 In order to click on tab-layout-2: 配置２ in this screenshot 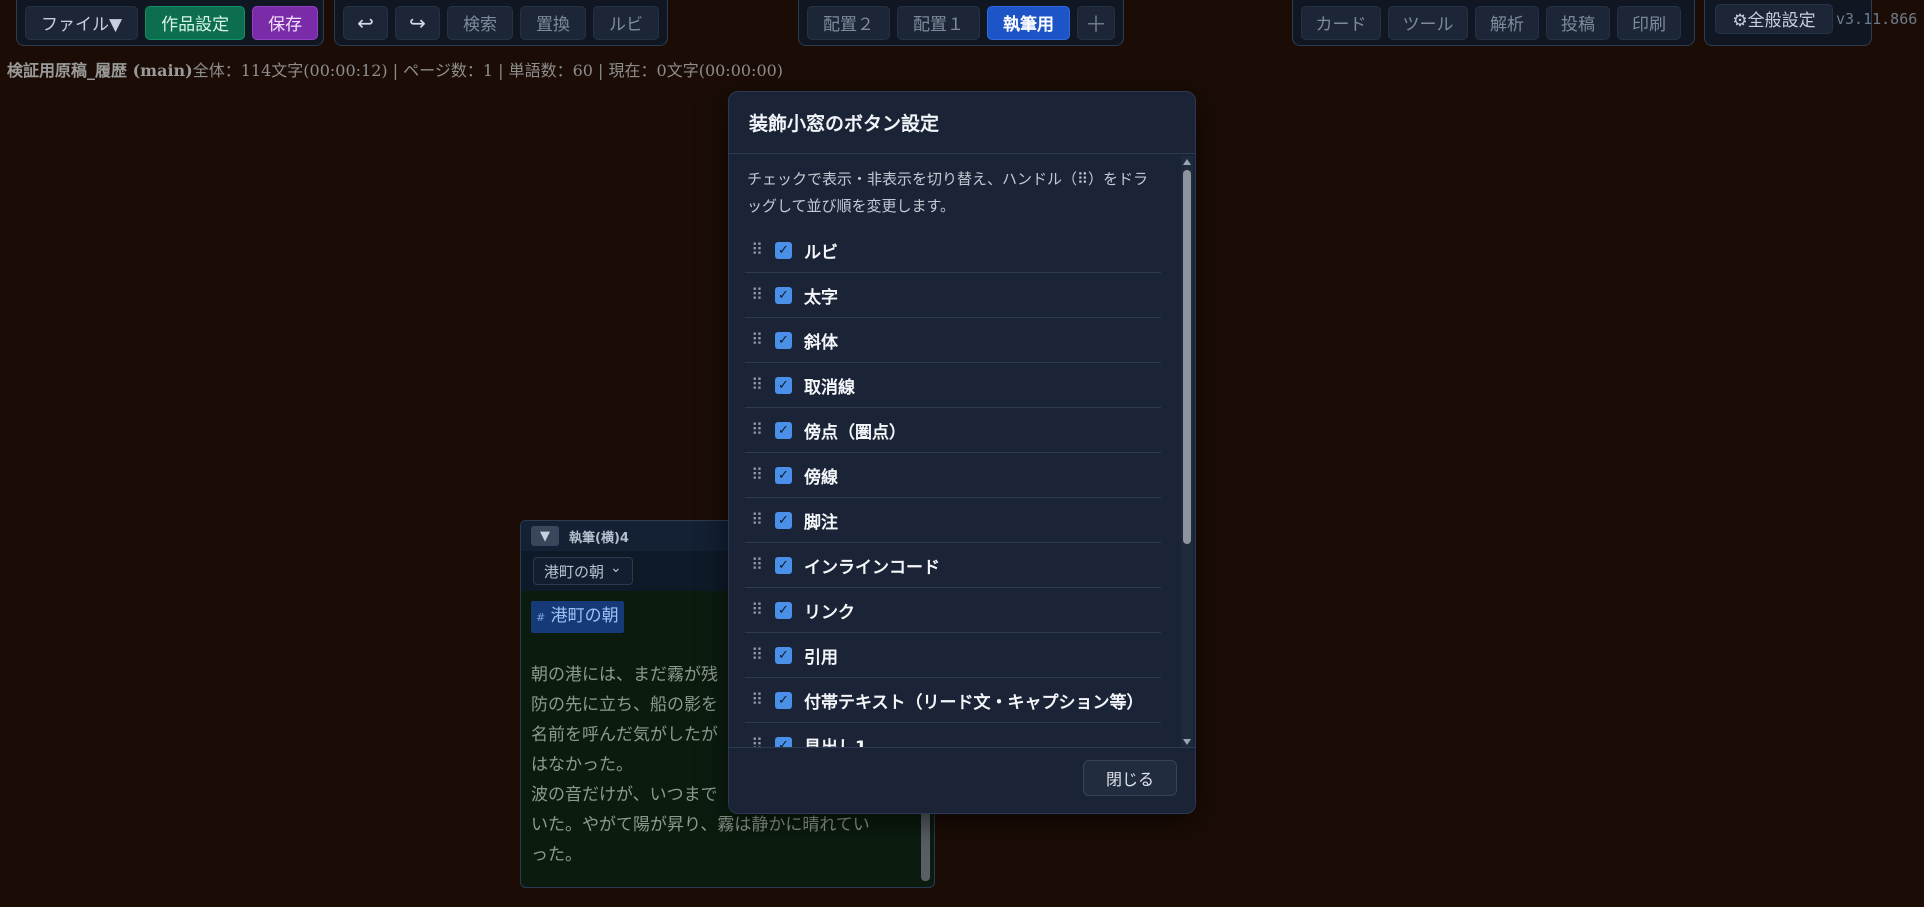, I will do `click(848, 22)`.